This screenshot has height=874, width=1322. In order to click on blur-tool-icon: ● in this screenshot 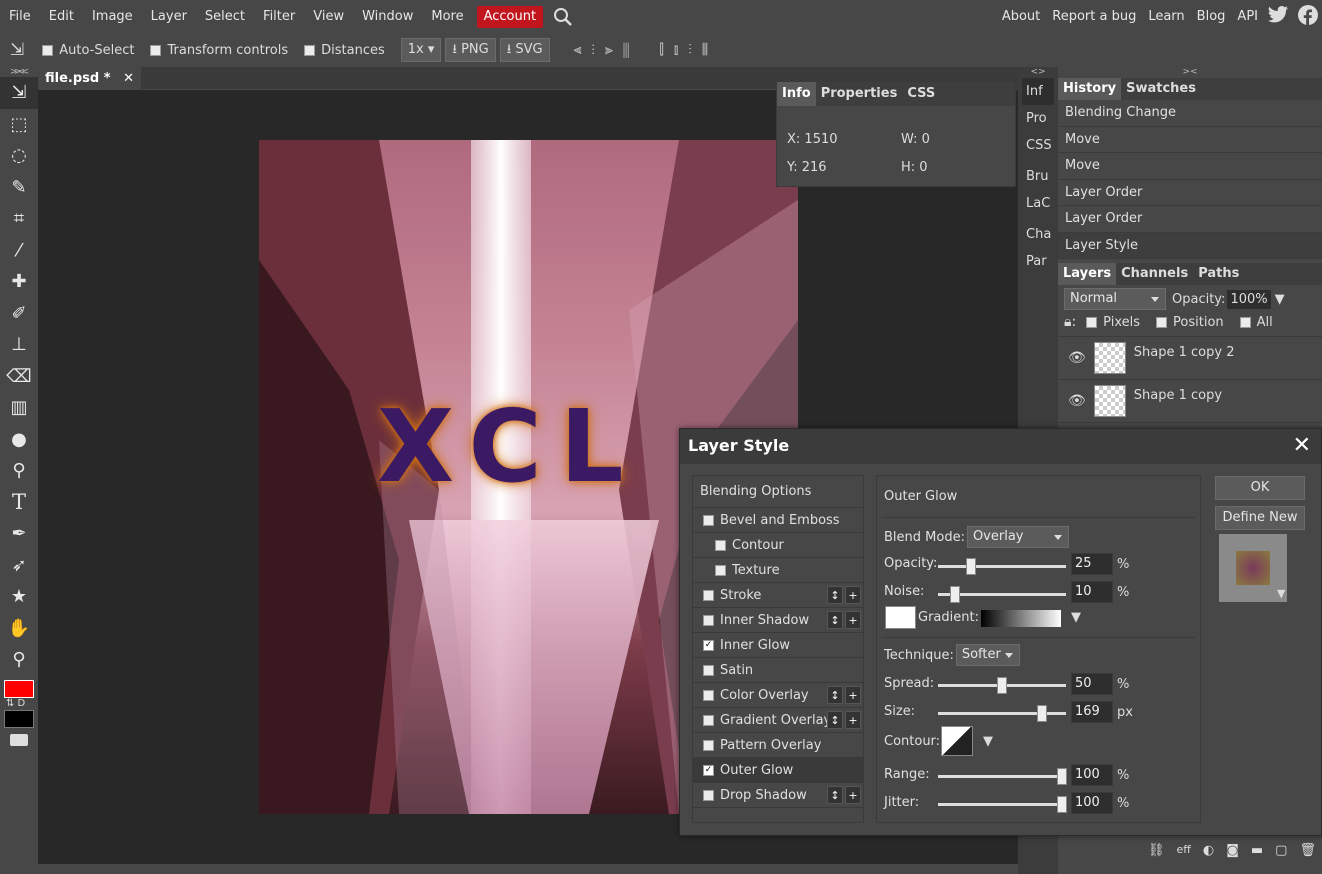, I will do `click(19, 440)`.